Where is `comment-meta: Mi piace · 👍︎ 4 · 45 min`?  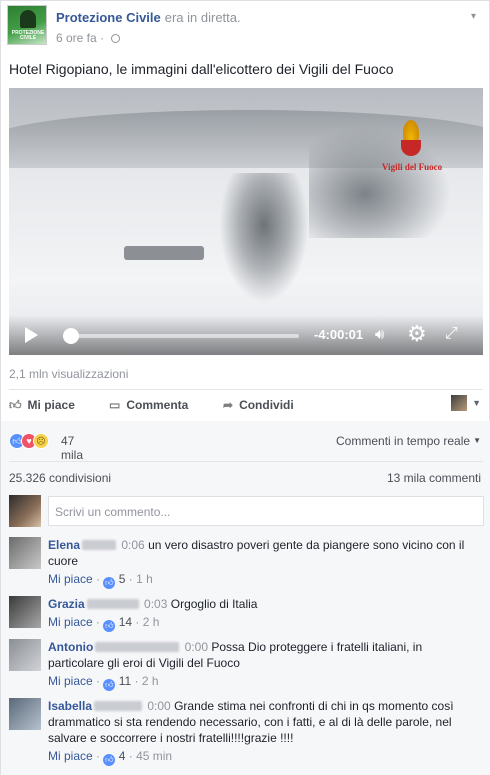 comment-meta: Mi piace · 👍︎ 4 · 45 min is located at coordinates (110, 757).